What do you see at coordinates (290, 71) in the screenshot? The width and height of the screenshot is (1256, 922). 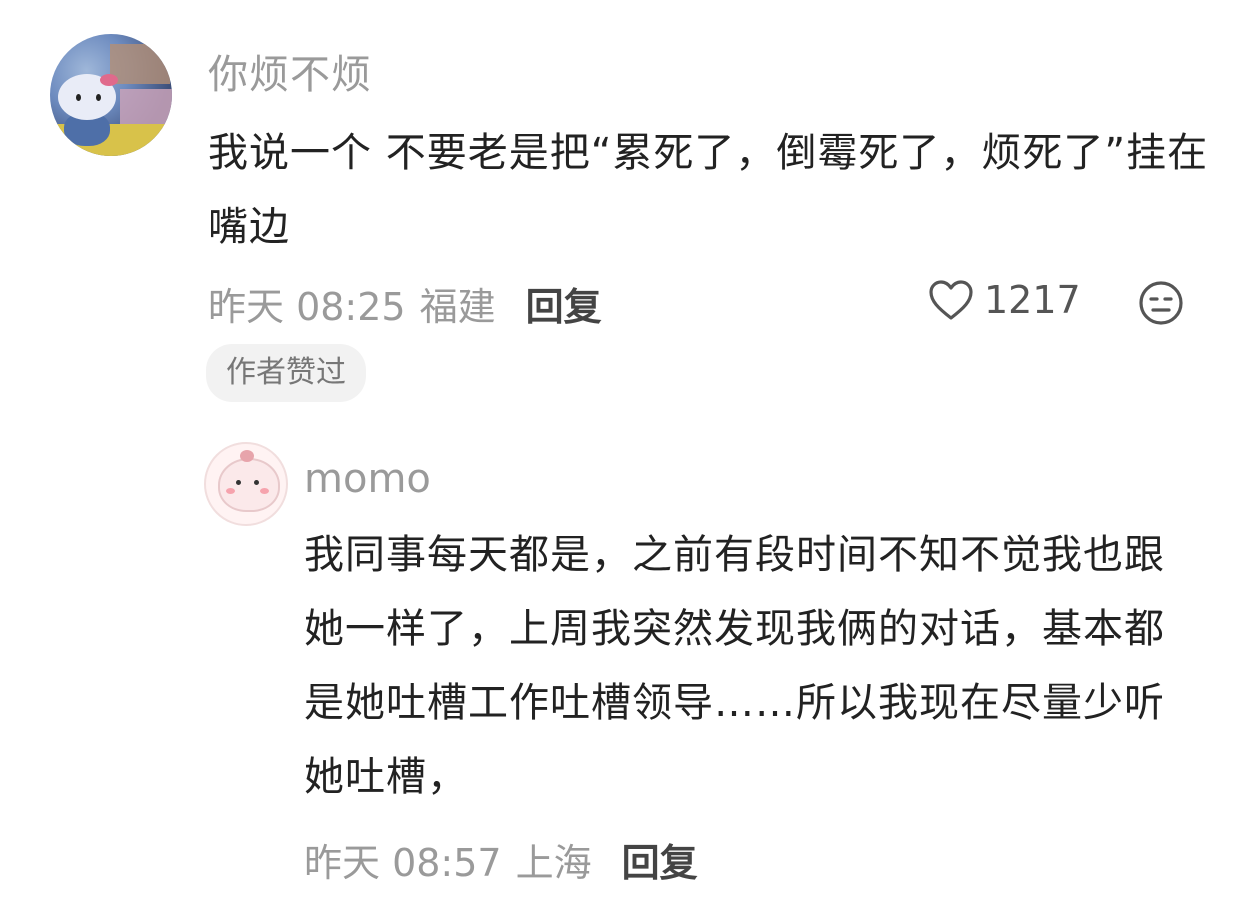 I see `comment-username: 你烦不烦` at bounding box center [290, 71].